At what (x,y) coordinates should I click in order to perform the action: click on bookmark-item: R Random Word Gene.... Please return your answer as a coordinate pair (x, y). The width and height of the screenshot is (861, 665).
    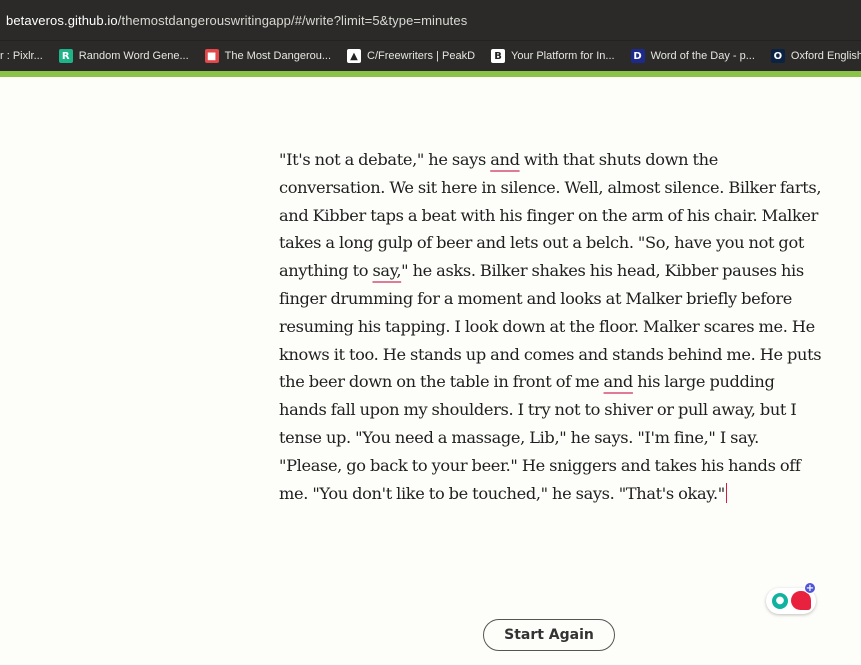
    Looking at the image, I should click on (124, 56).